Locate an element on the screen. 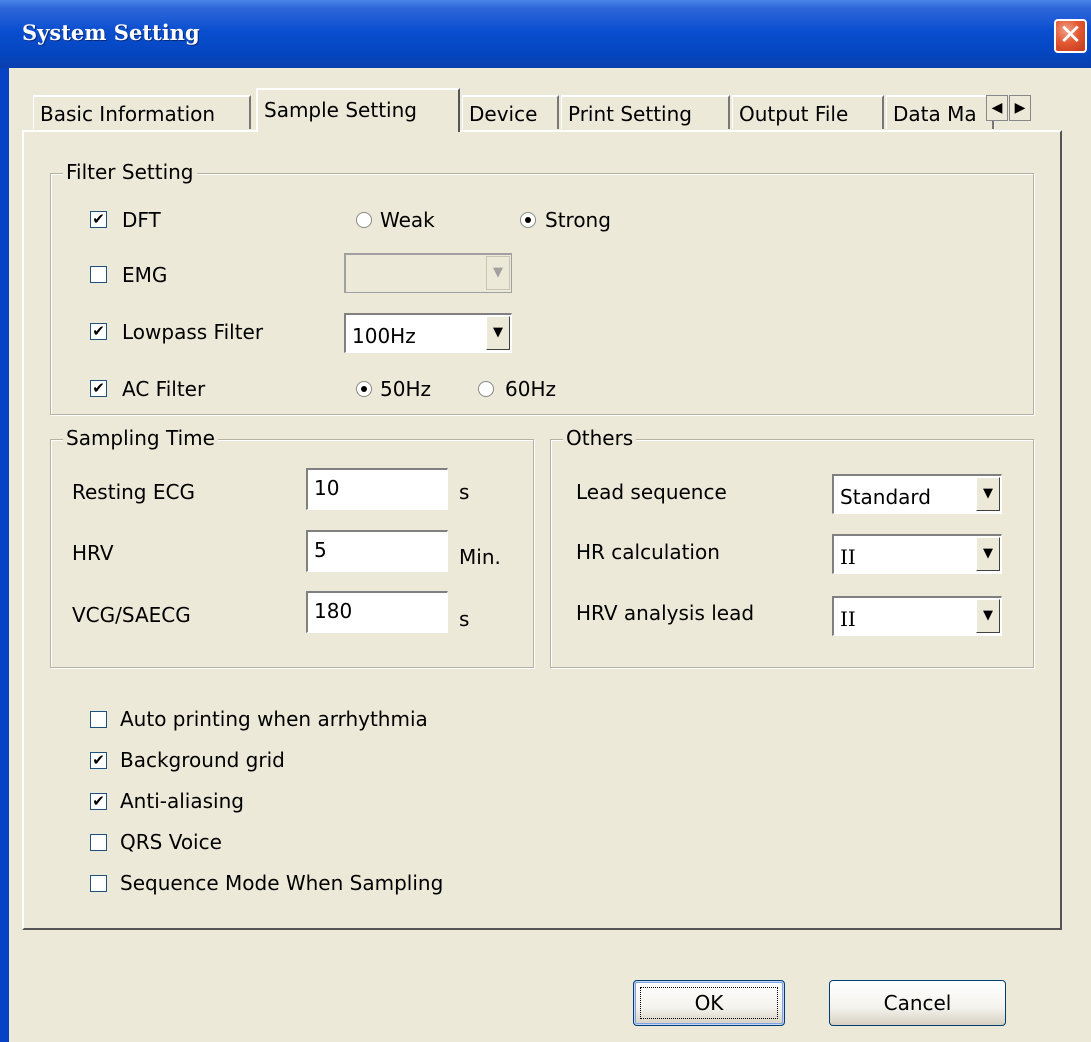  hr-calculation-value: II is located at coordinates (848, 557).